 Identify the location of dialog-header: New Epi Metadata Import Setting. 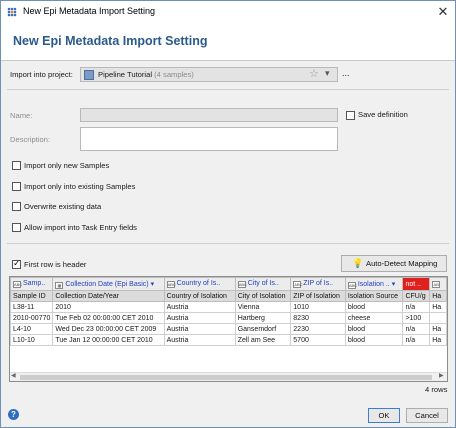
(228, 42).